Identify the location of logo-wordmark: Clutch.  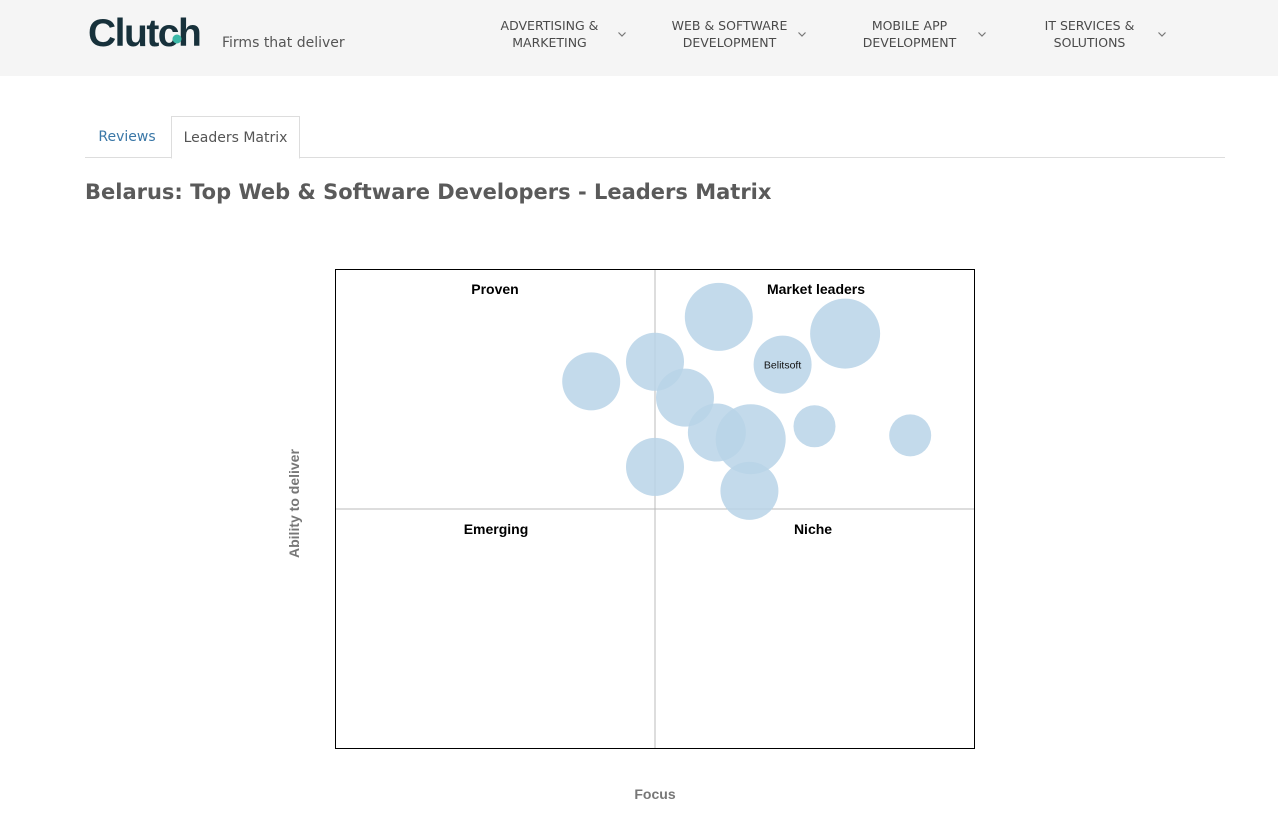
(144, 33).